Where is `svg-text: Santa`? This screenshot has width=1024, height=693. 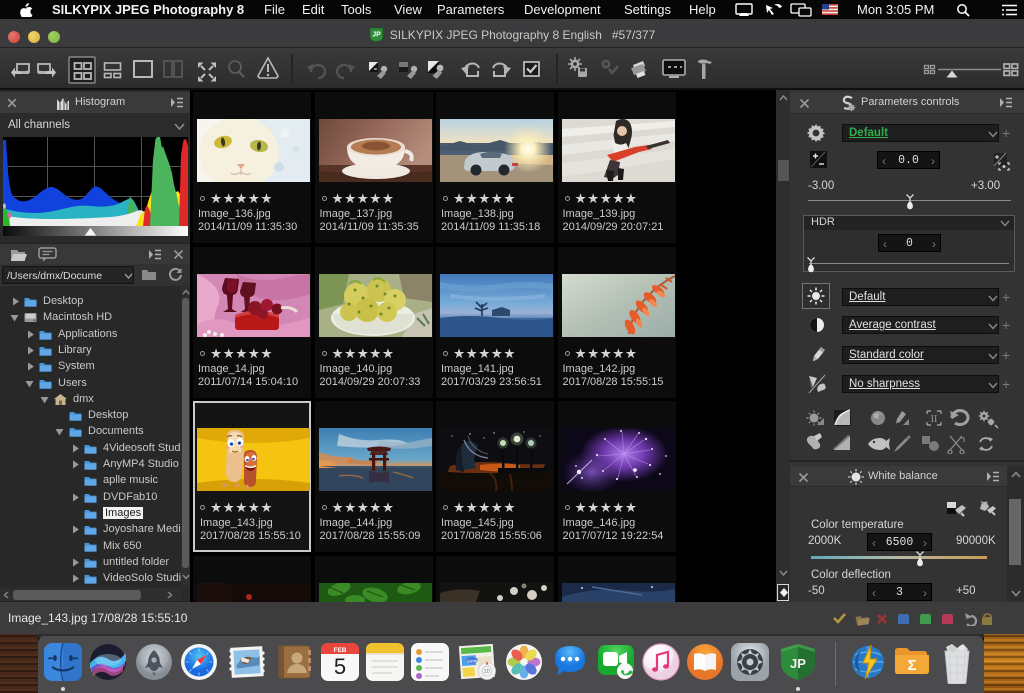
svg-text: Santa is located at coordinates (473, 661).